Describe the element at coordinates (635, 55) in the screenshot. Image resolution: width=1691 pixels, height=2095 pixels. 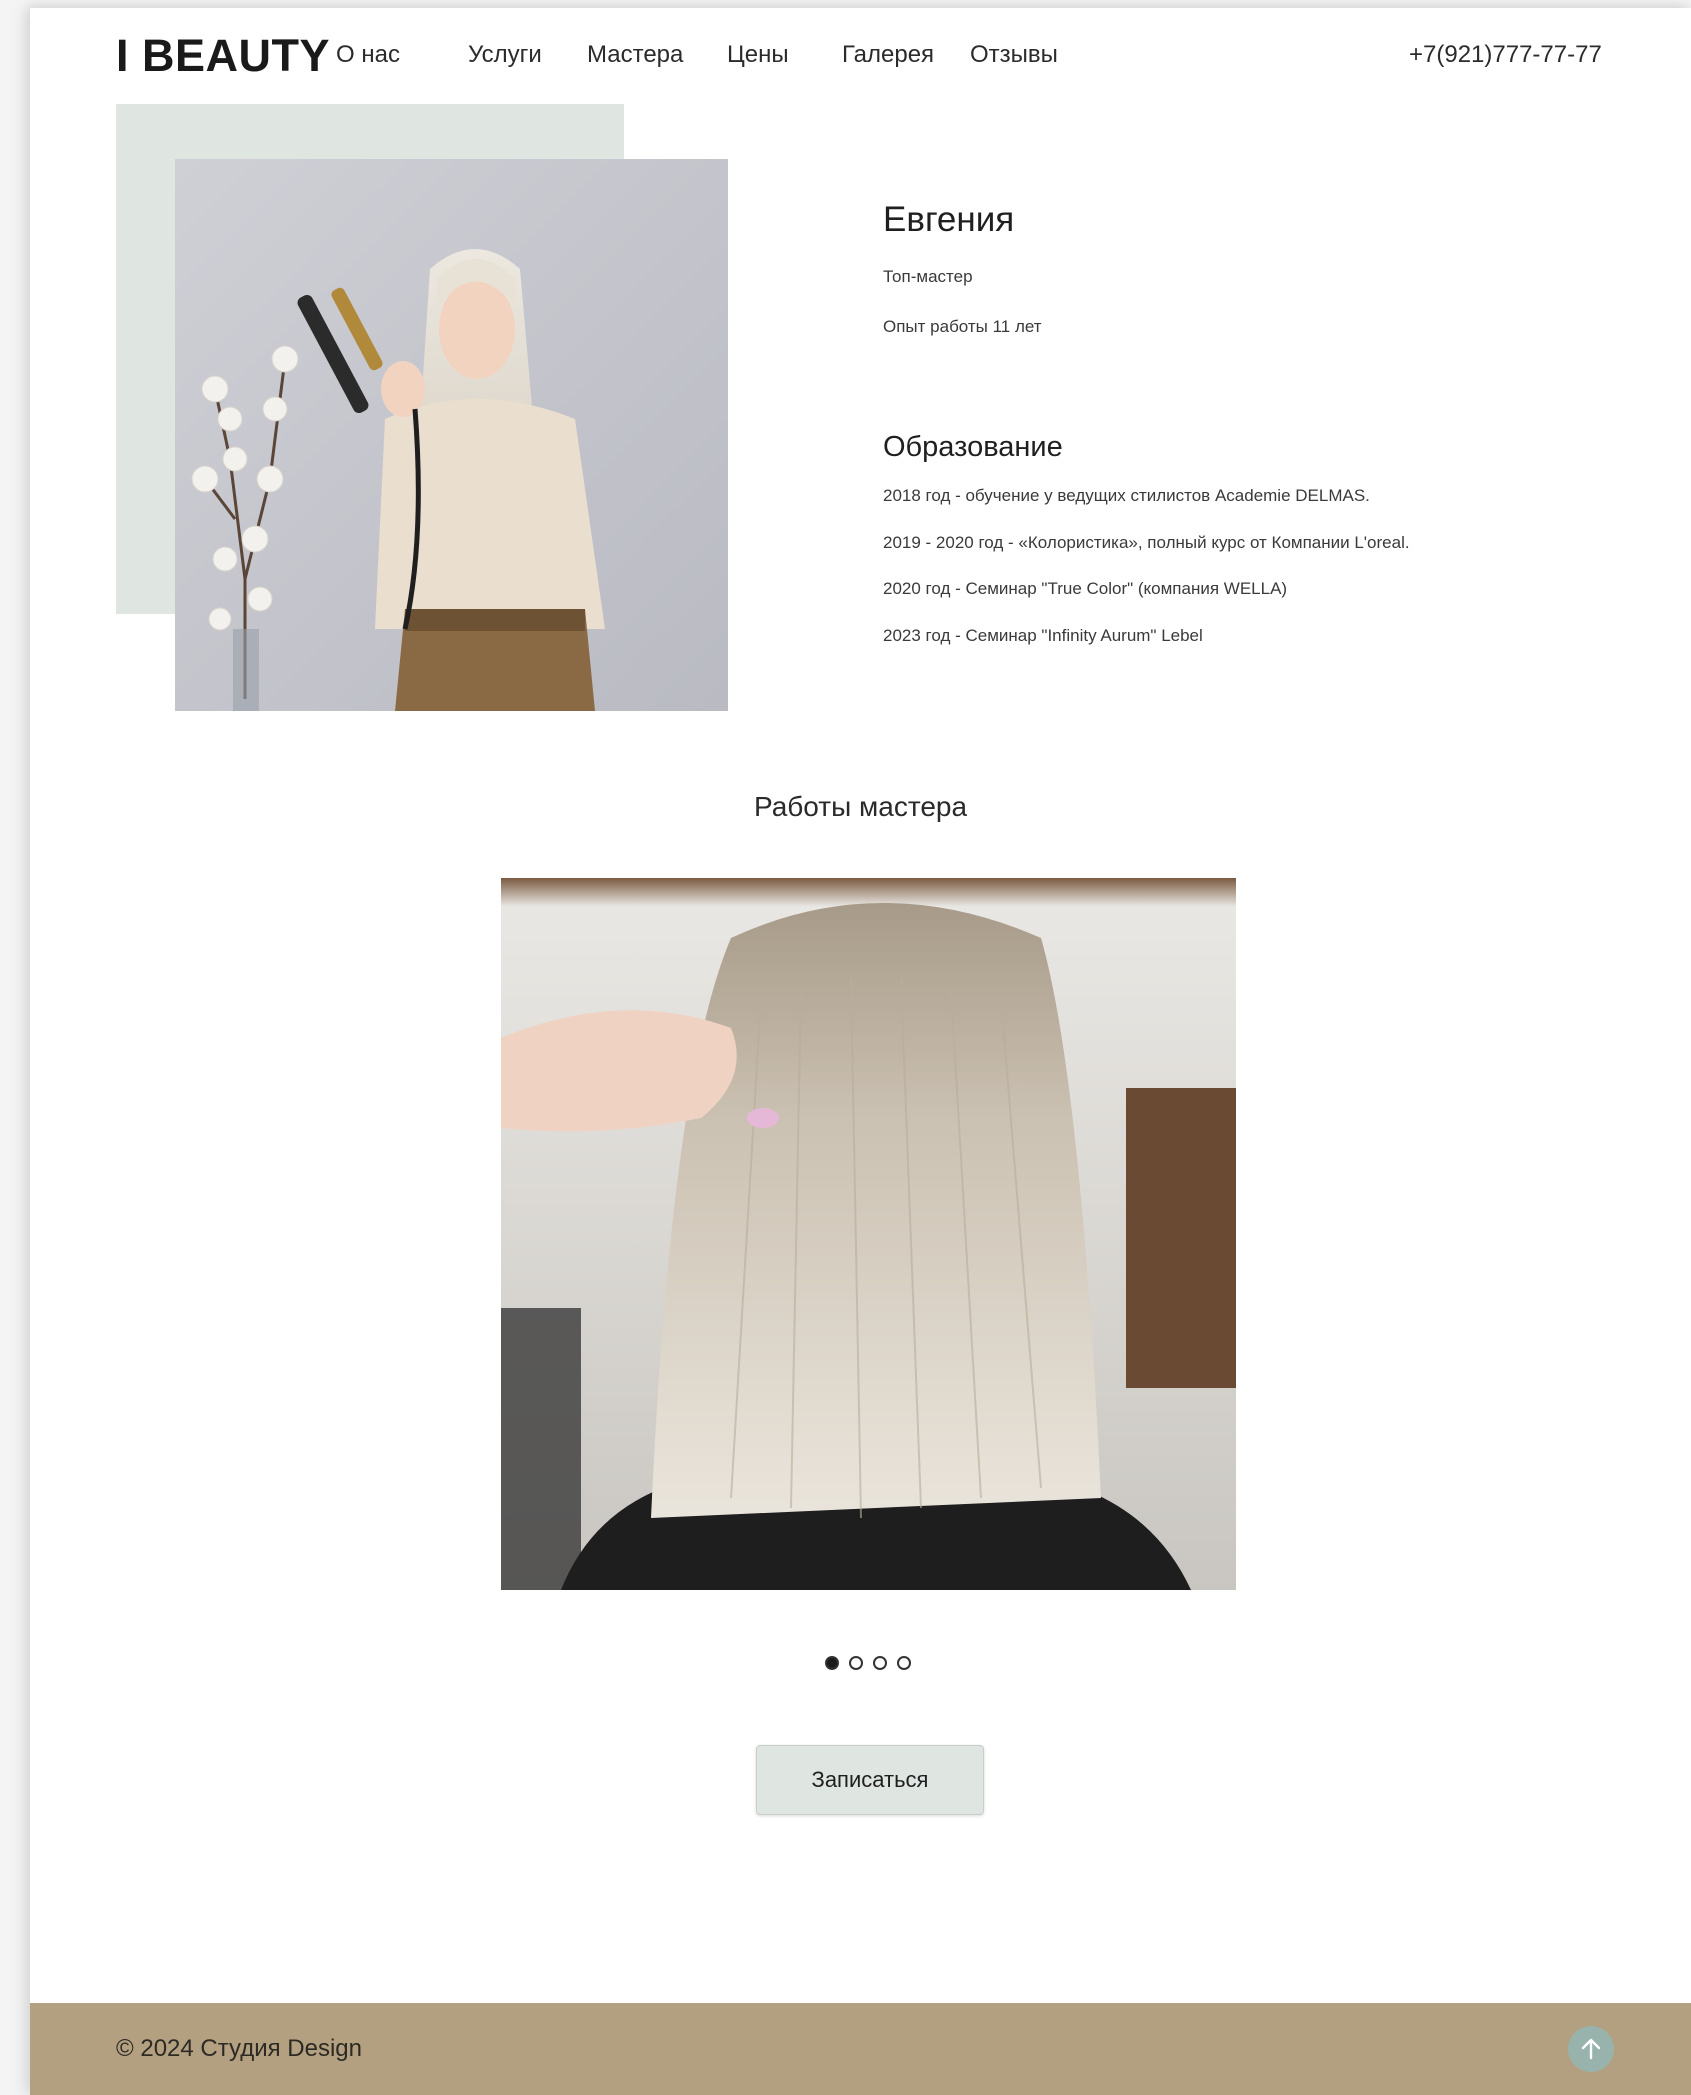
I see `nav-item-masters: Мастера` at that location.